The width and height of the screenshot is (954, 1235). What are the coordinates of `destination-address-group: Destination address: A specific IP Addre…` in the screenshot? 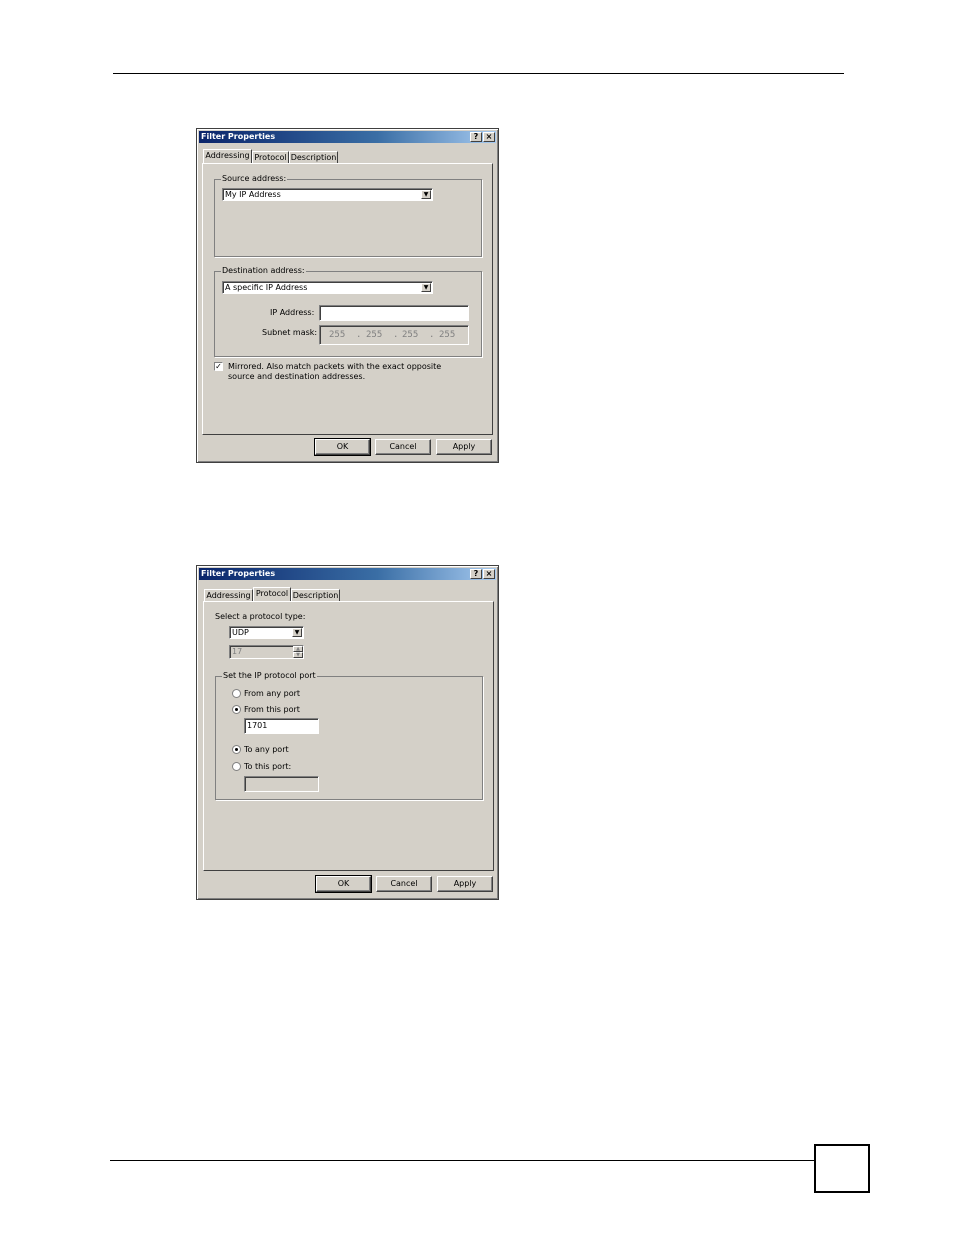 It's located at (348, 311).